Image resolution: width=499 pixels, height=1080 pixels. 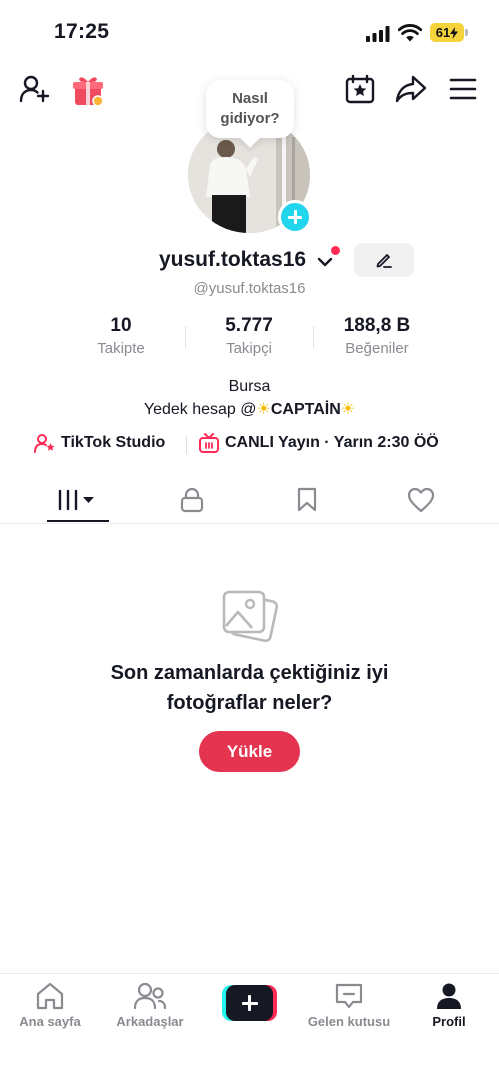 What do you see at coordinates (249, 325) in the screenshot?
I see `stat-value: 5.777` at bounding box center [249, 325].